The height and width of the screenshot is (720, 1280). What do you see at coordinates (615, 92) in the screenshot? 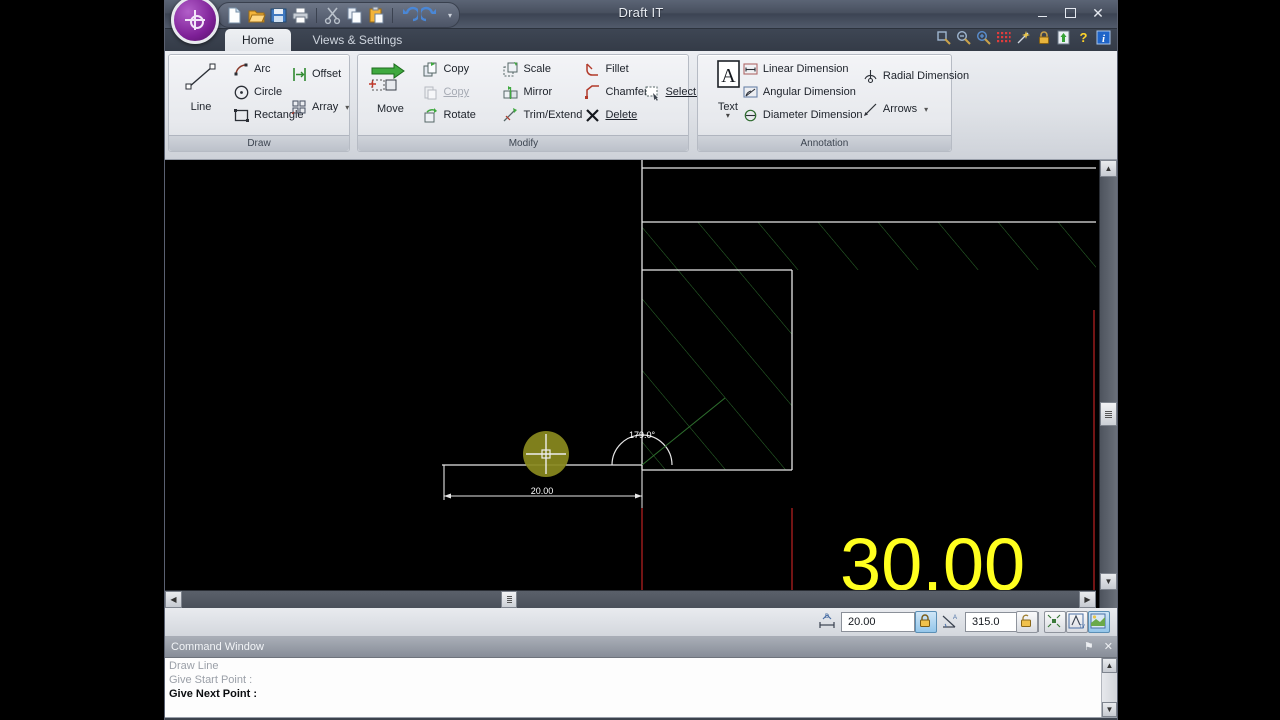
I see `chamfer-button: Chamfer` at bounding box center [615, 92].